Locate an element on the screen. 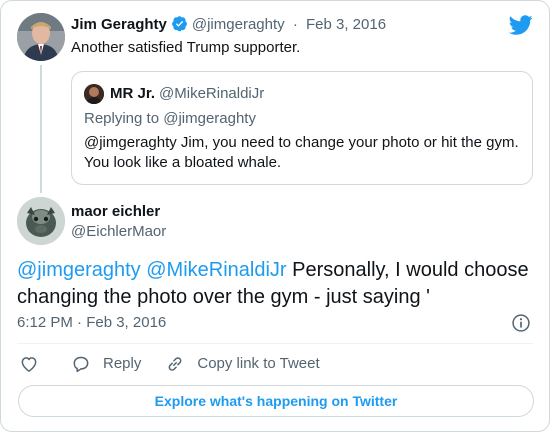 This screenshot has width=550, height=432. tweet-timestamp: 6:12 PM · Feb 3, 2016 is located at coordinates (91, 323).